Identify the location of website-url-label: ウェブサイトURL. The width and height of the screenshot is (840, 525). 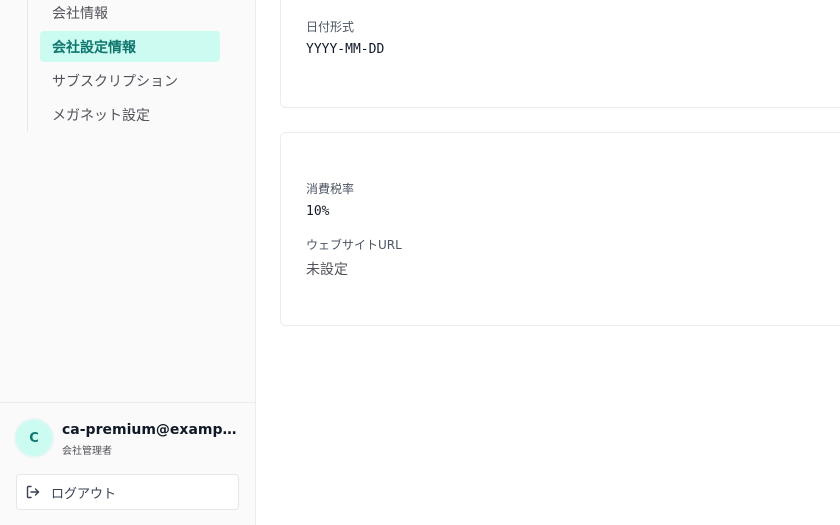
(354, 245).